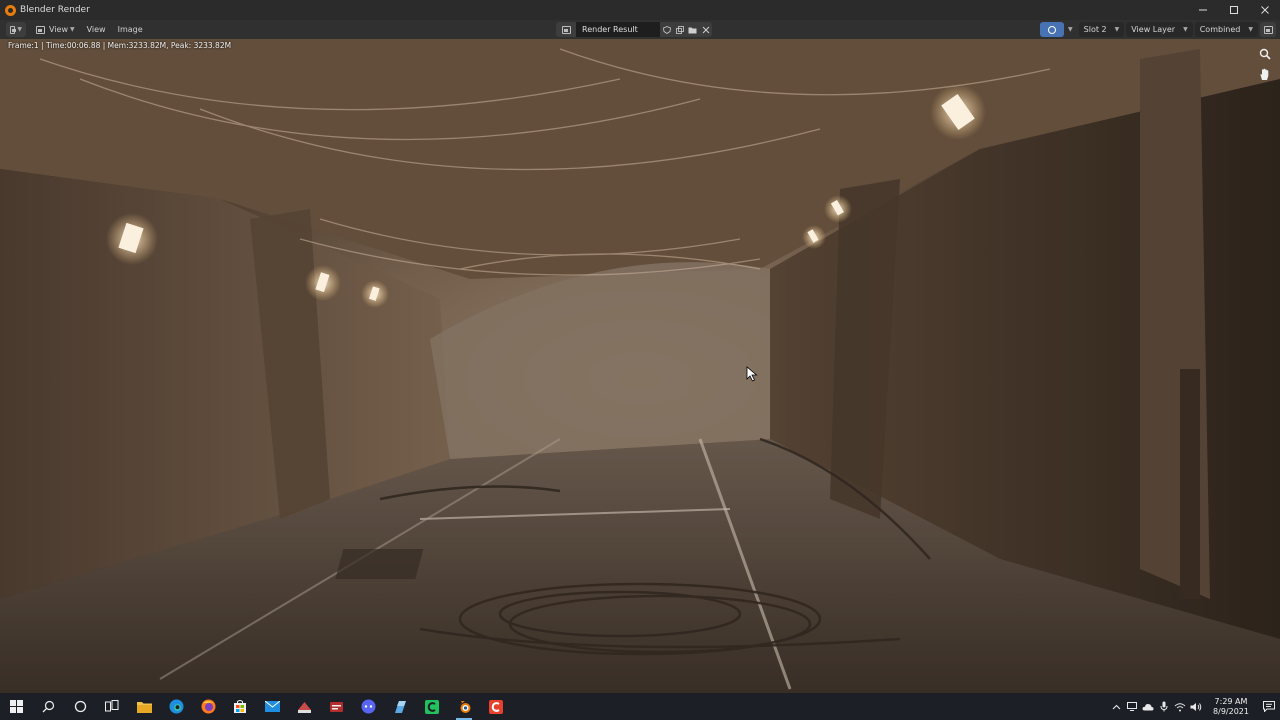 The height and width of the screenshot is (720, 1280). Describe the element at coordinates (640, 10) in the screenshot. I see `window-titlebar: Blender Render` at that location.